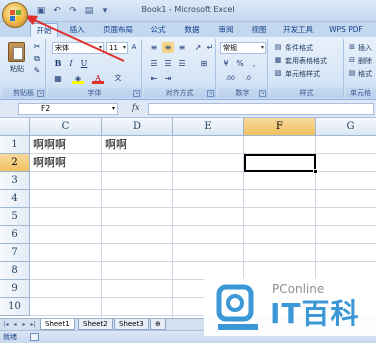 The image size is (376, 343). I want to click on last-sheet-icon: ▸|, so click(33, 324).